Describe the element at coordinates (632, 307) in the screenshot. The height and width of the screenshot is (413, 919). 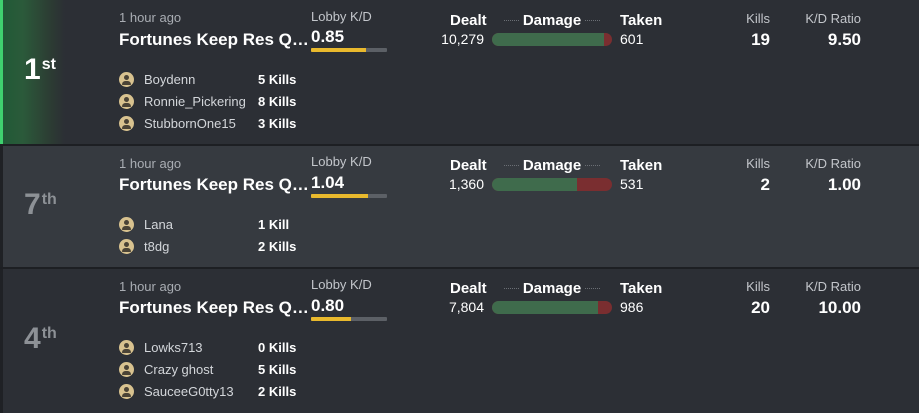
I see `taken-value: 986` at that location.